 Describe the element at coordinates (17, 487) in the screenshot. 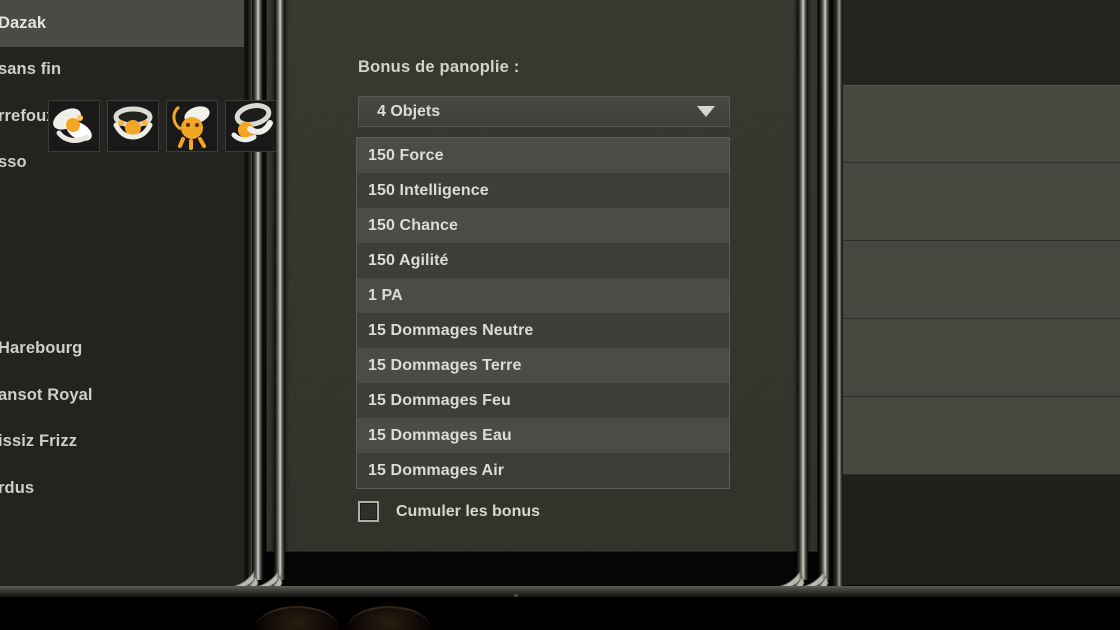

I see `sidebar-item-label: rdus` at that location.